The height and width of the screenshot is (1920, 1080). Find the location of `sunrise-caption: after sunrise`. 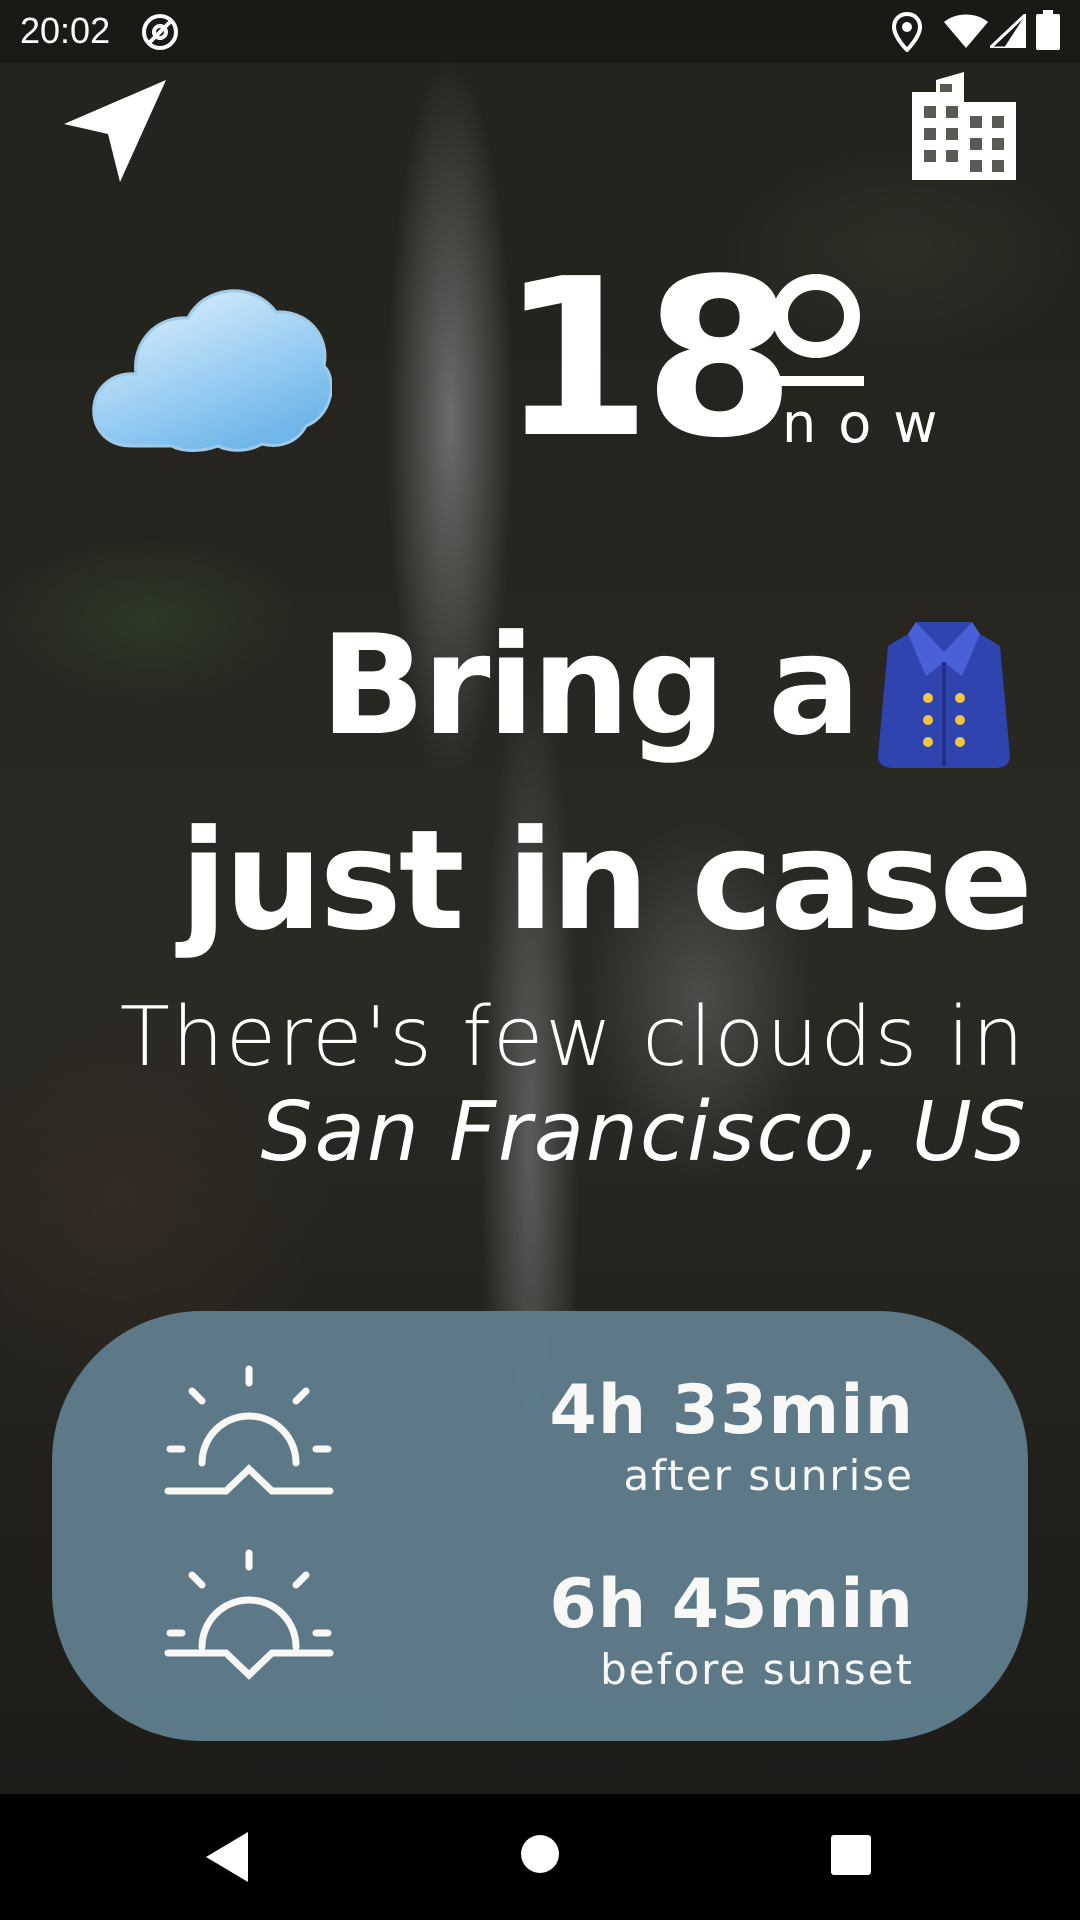

sunrise-caption: after sunrise is located at coordinates (768, 1475).